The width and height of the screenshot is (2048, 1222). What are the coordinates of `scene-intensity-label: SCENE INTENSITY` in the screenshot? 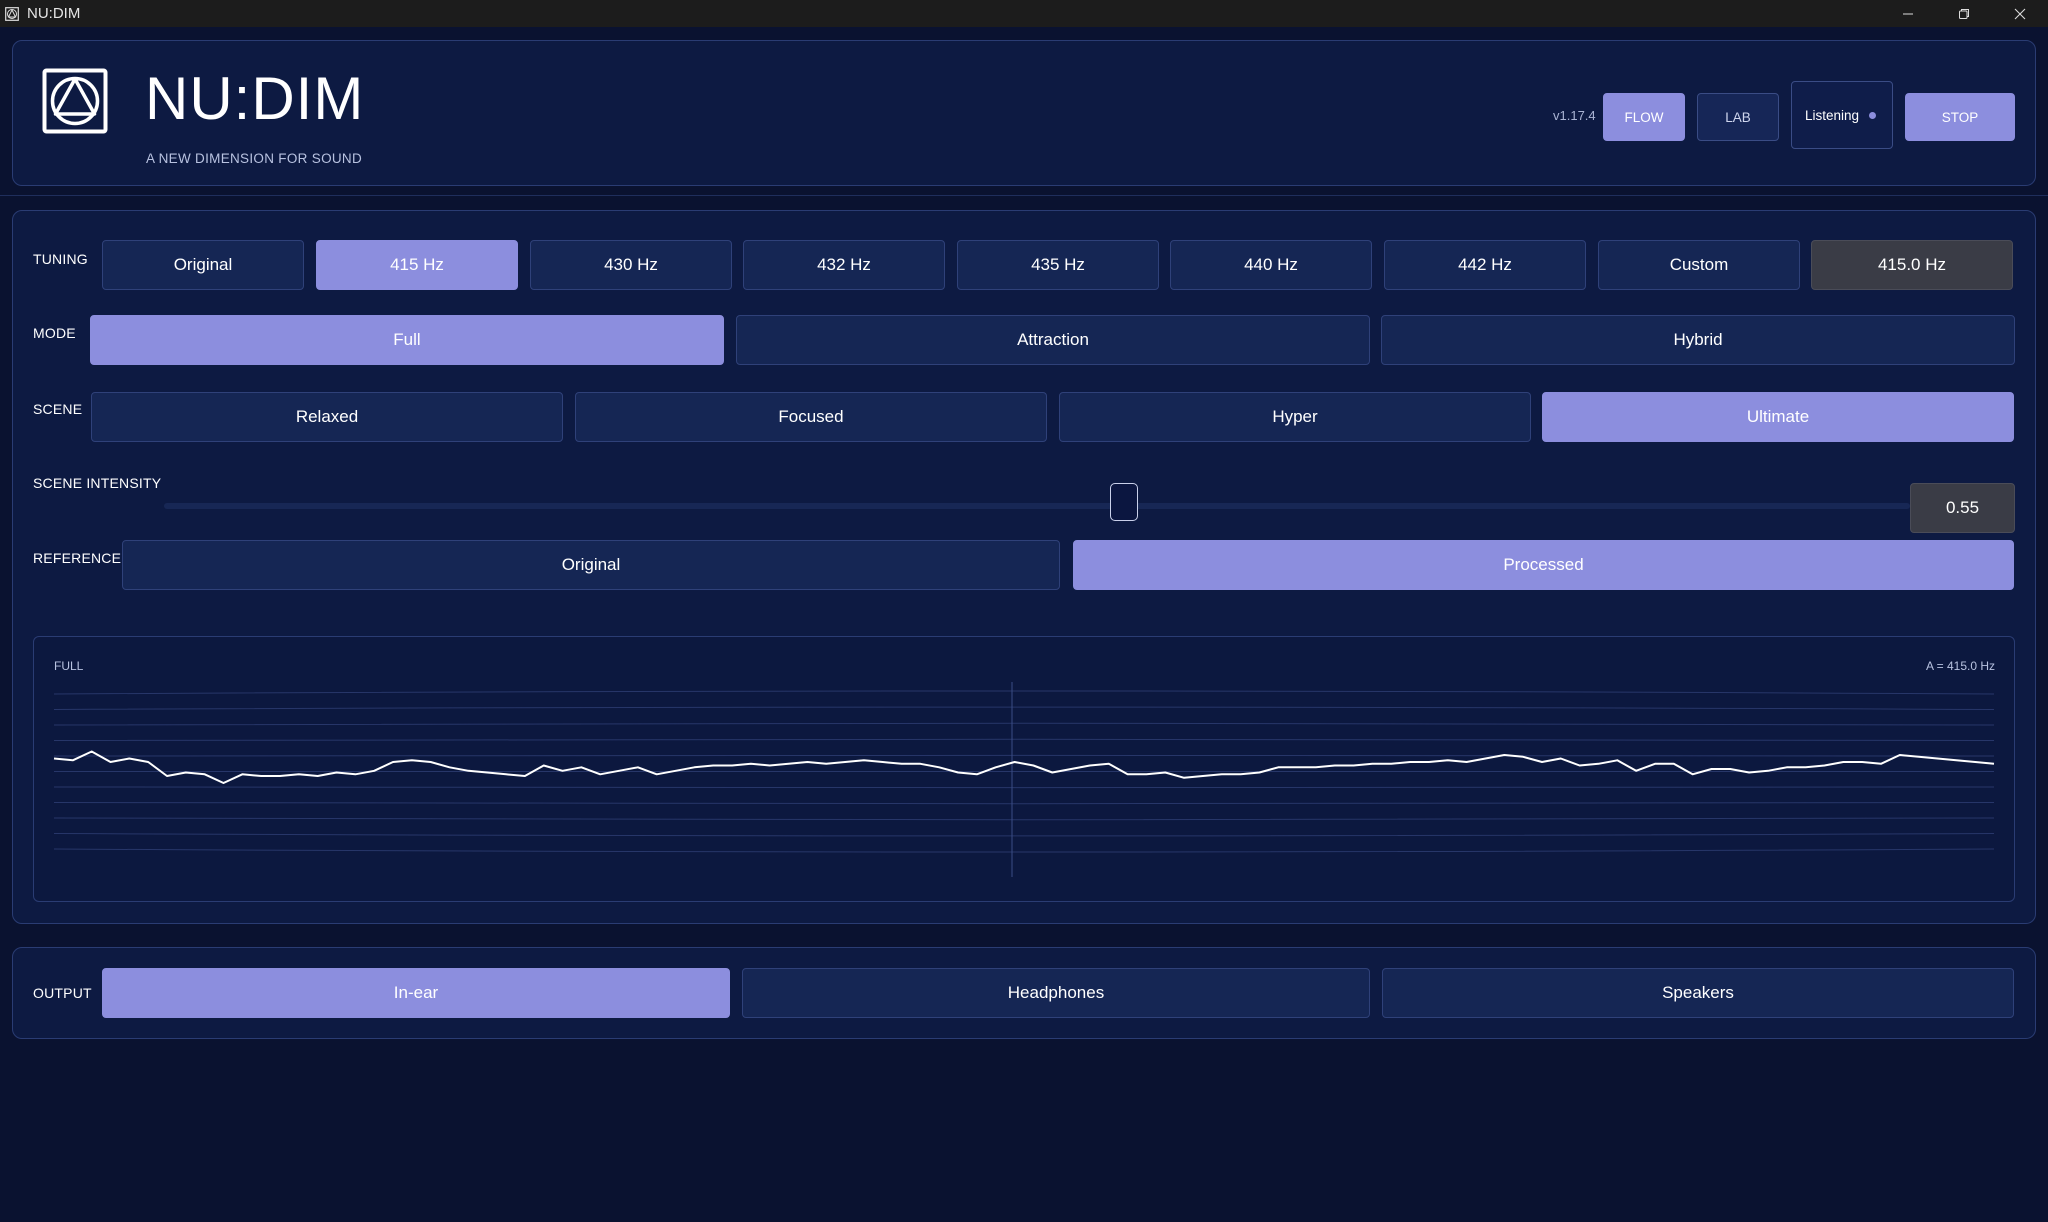 It's located at (97, 483).